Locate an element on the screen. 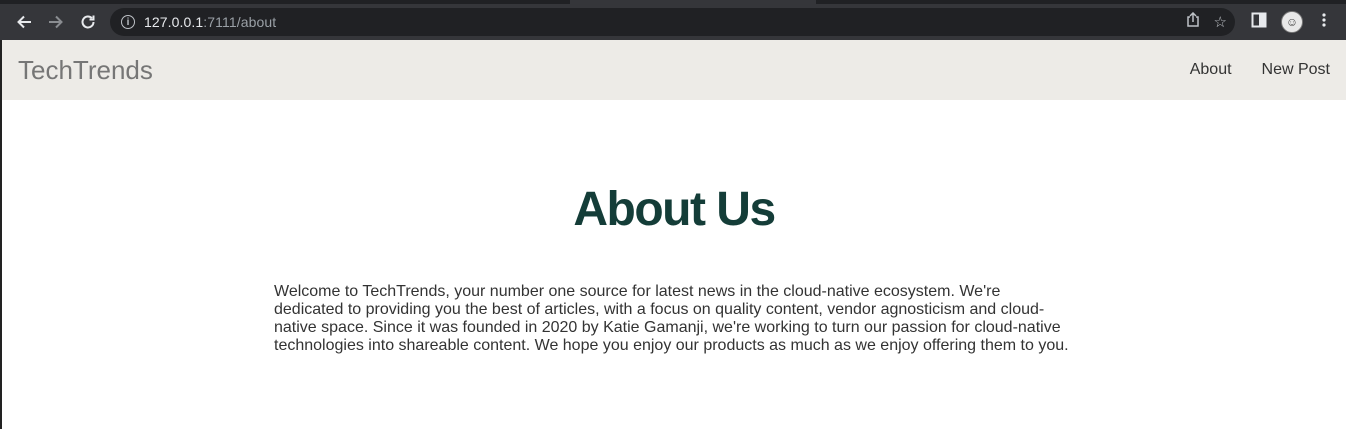 The height and width of the screenshot is (429, 1346). reload-button is located at coordinates (88, 22).